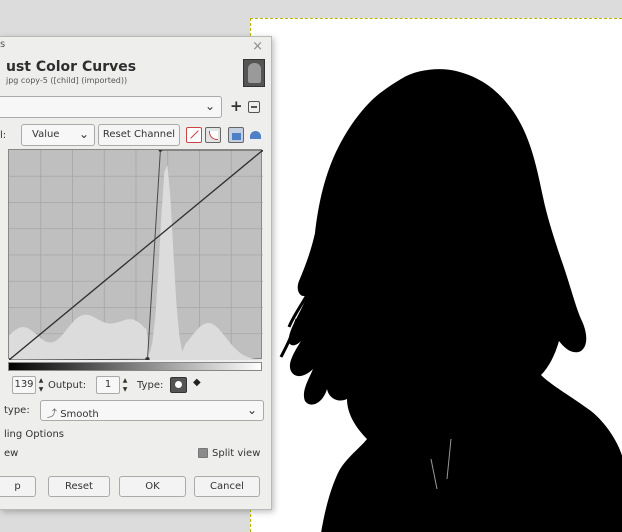 Image resolution: width=622 pixels, height=532 pixels. I want to click on output-label: Output:, so click(67, 385).